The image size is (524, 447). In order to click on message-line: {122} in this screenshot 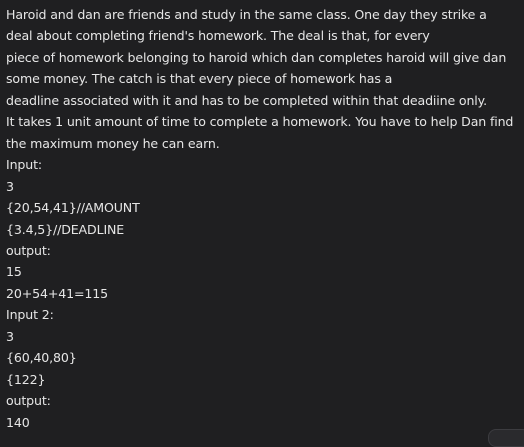, I will do `click(26, 379)`.